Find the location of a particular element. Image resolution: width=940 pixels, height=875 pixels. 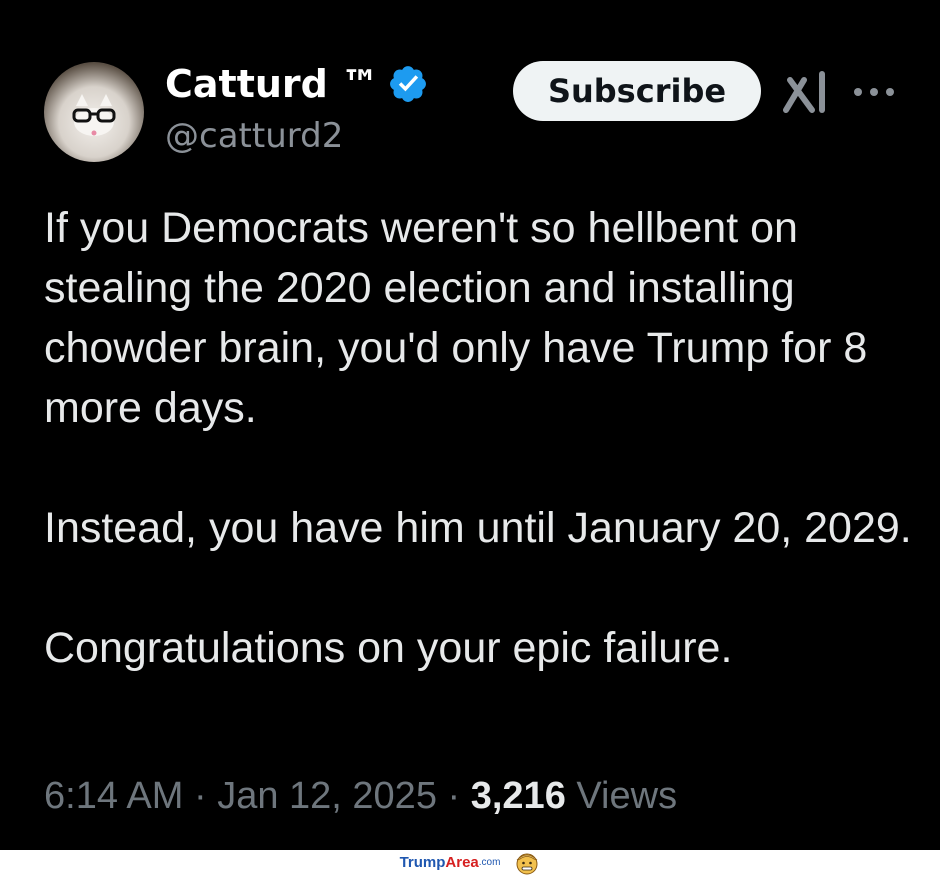

views-count: 3,216 is located at coordinates (518, 796).